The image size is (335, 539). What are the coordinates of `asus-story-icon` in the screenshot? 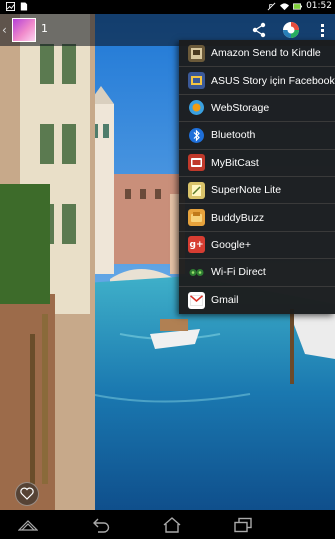 It's located at (196, 81).